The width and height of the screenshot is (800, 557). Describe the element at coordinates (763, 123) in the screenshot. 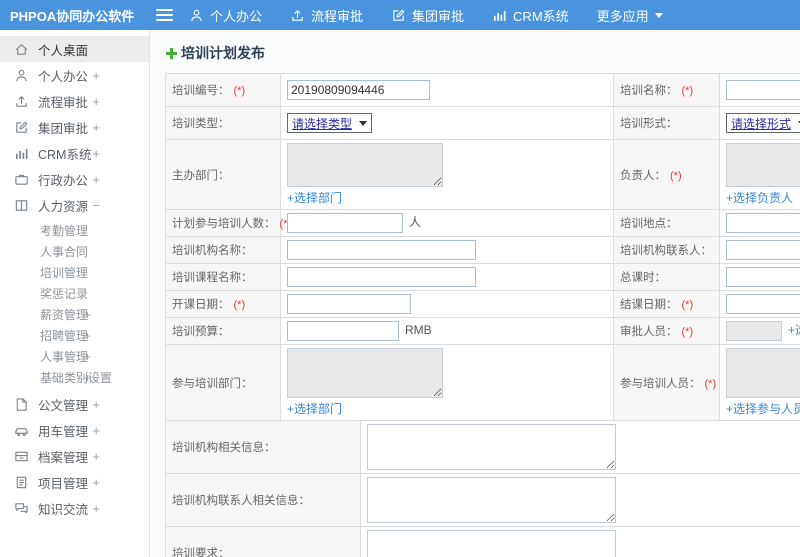

I see `training-form-select: 请选择形式` at that location.